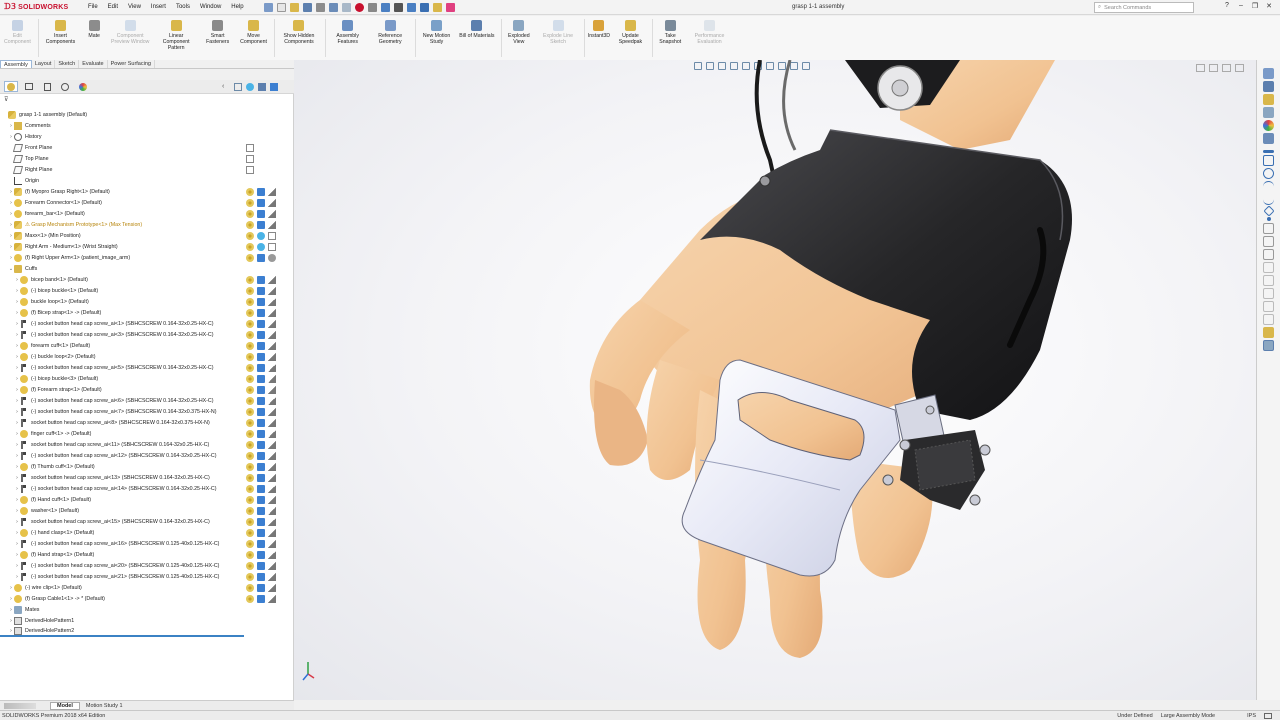 This screenshot has height=720, width=1280. I want to click on menu-item-file: File, so click(93, 7).